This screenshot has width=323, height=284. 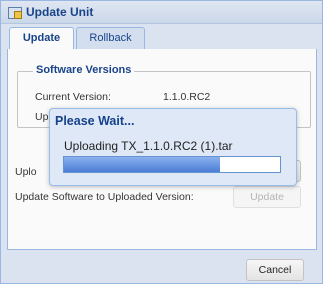 I want to click on upload-message: Uploading TX_1.1.0.RC2 (1).tar, so click(x=148, y=146).